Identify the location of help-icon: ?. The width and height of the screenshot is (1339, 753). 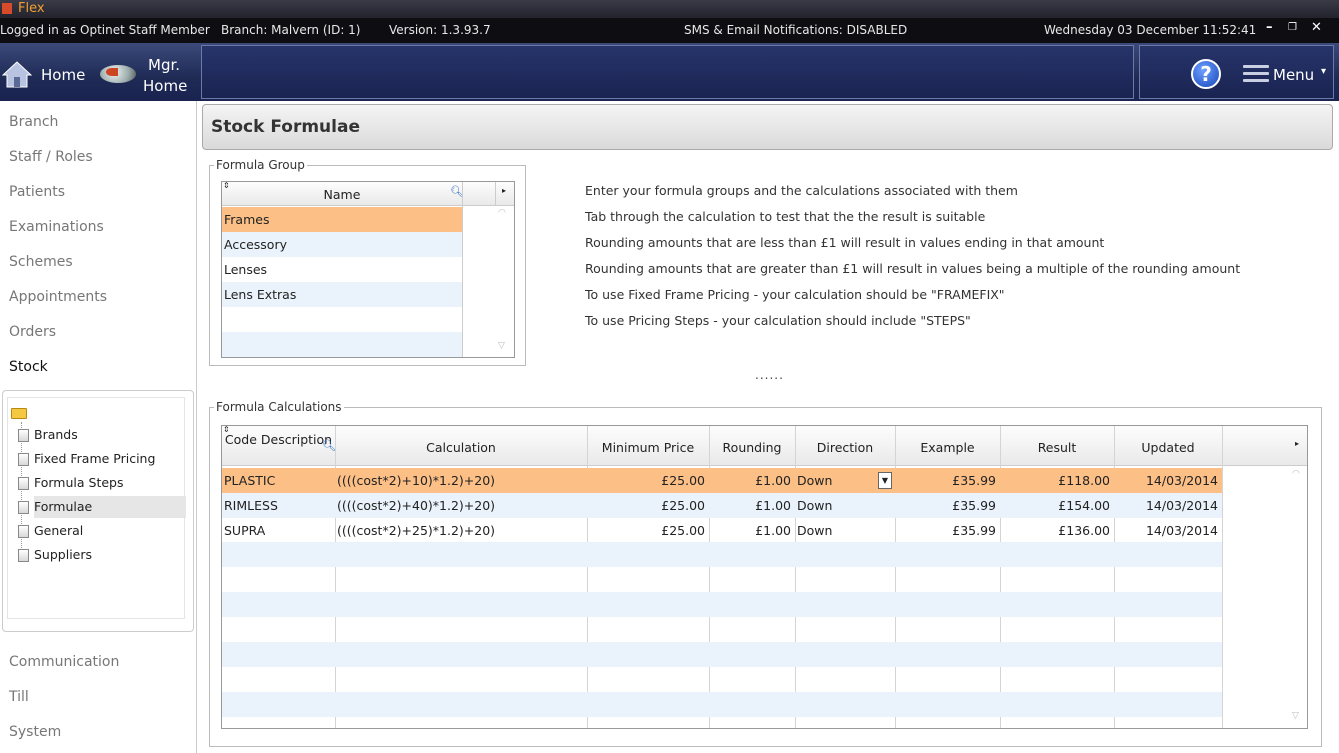
(1206, 74).